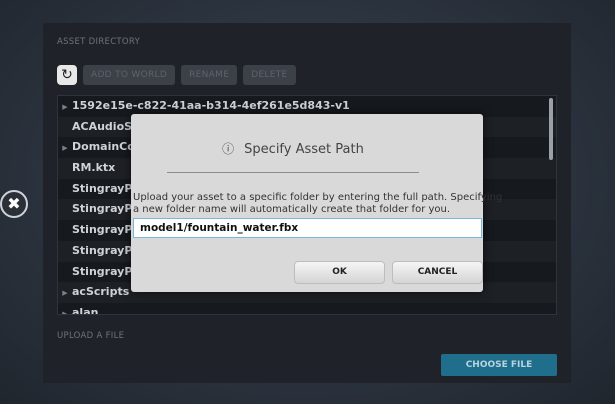 The width and height of the screenshot is (615, 404). I want to click on asset-directory-label: ASSET DIRECTORY, so click(99, 42).